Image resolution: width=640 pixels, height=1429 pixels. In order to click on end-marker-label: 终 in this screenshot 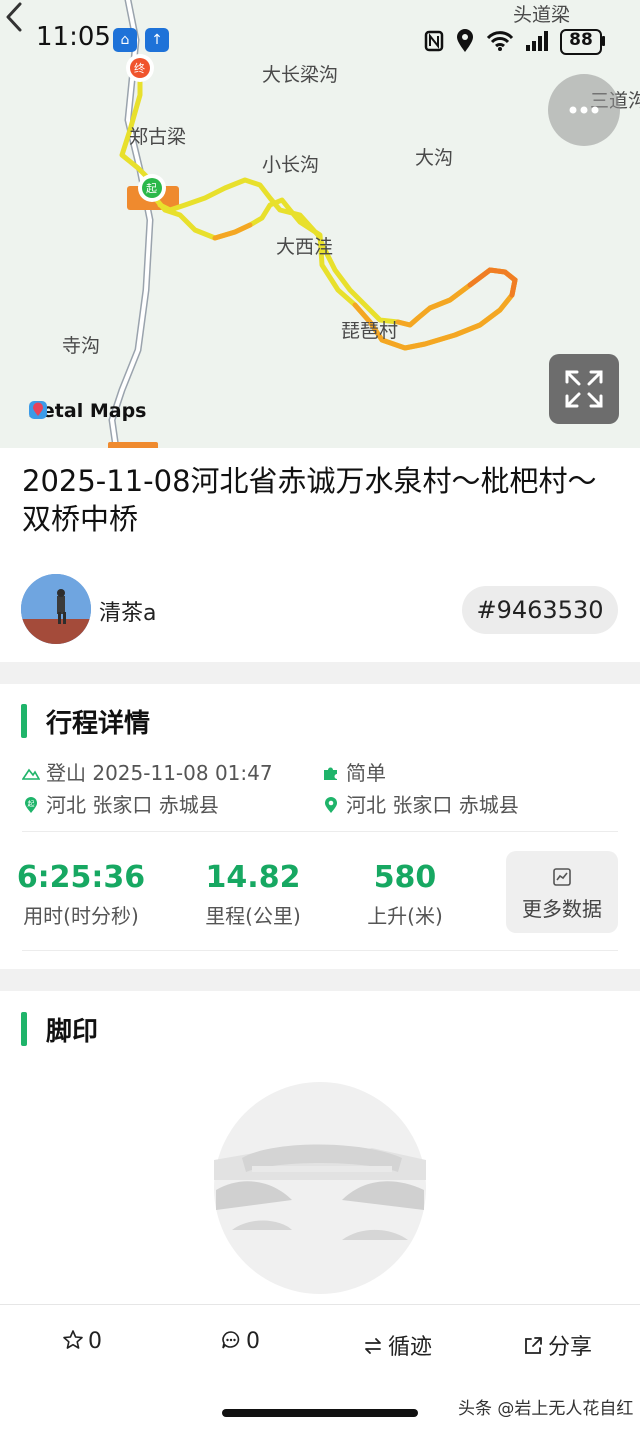, I will do `click(139, 68)`.